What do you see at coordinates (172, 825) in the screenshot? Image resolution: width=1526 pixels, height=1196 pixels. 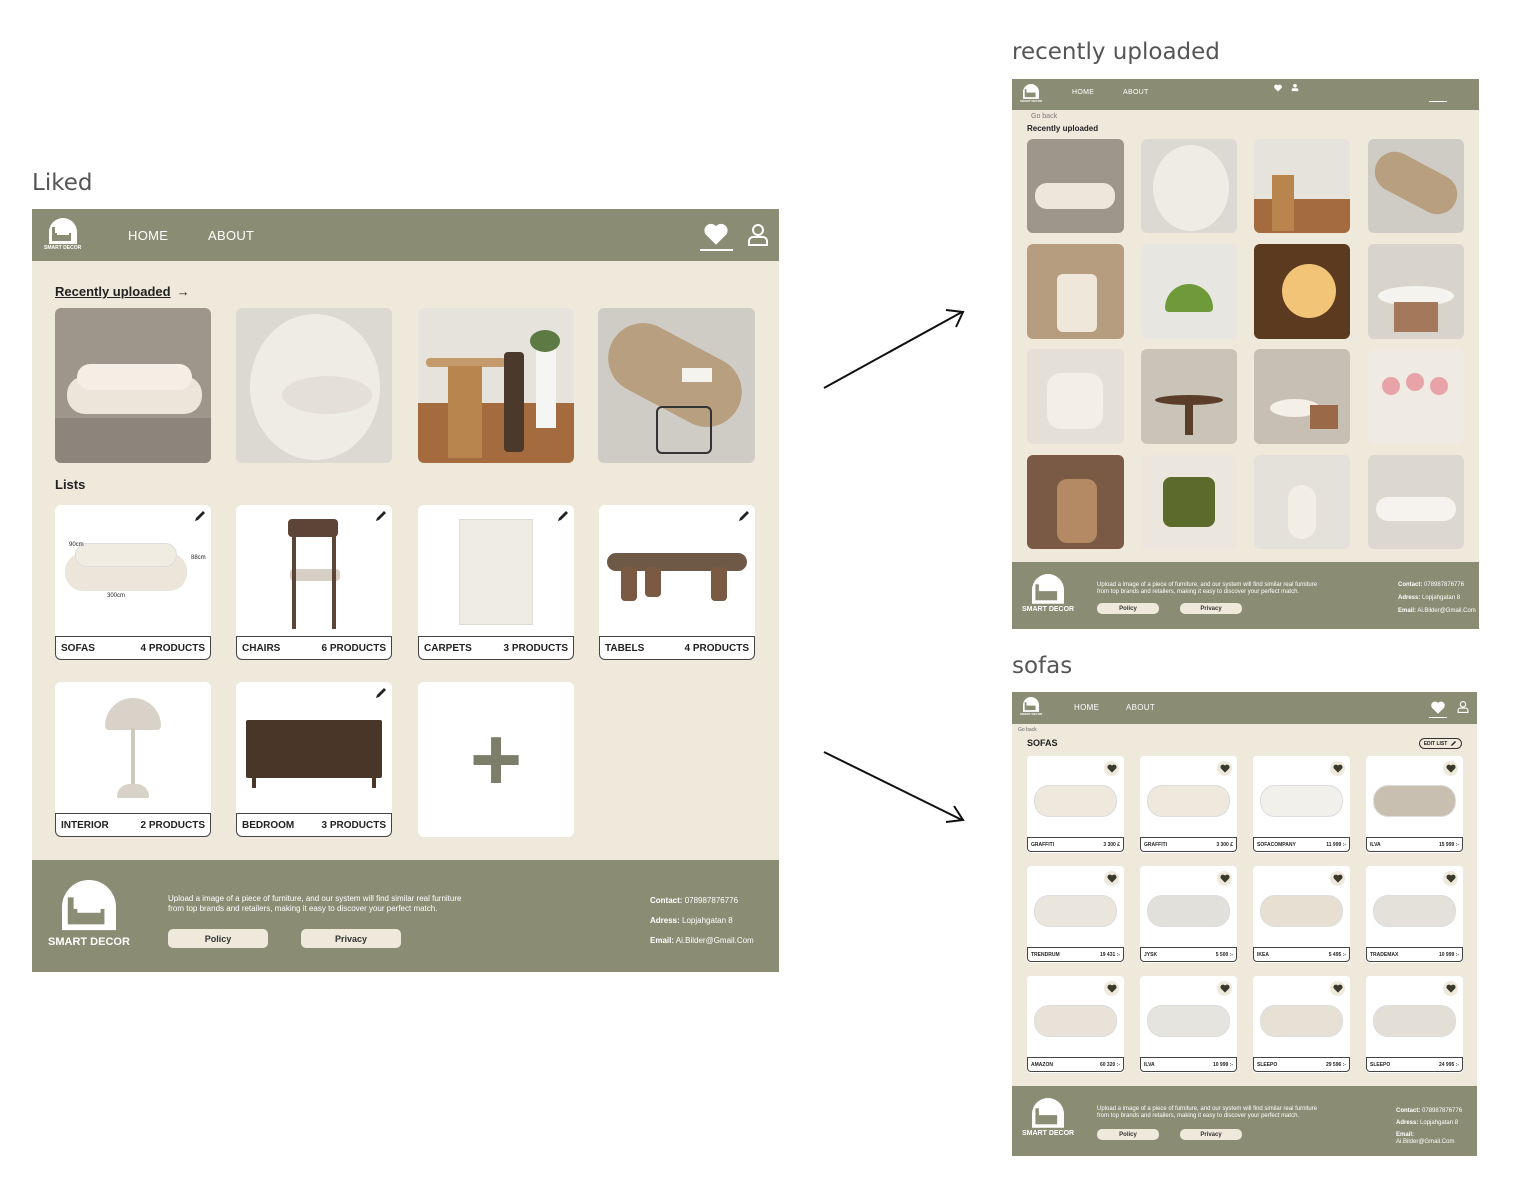 I see `list-count: 2 PRODUCTS` at bounding box center [172, 825].